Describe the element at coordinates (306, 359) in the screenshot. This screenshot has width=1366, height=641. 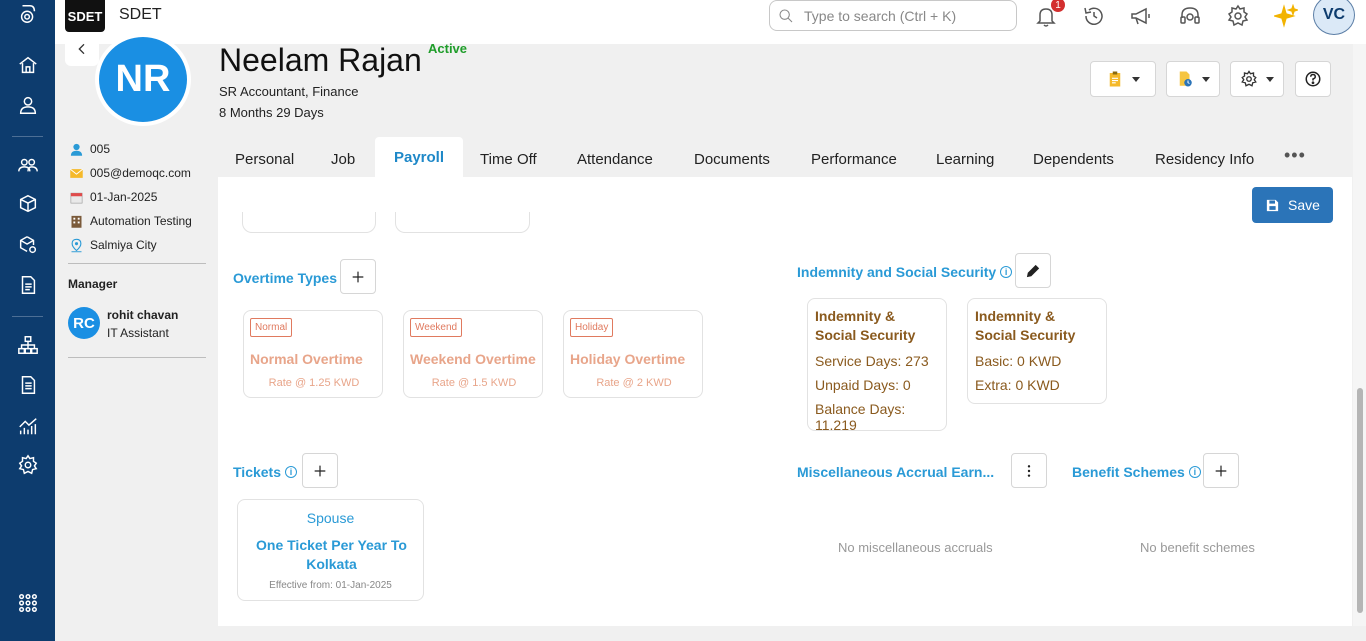
I see `overtime-name: Normal Overtime` at that location.